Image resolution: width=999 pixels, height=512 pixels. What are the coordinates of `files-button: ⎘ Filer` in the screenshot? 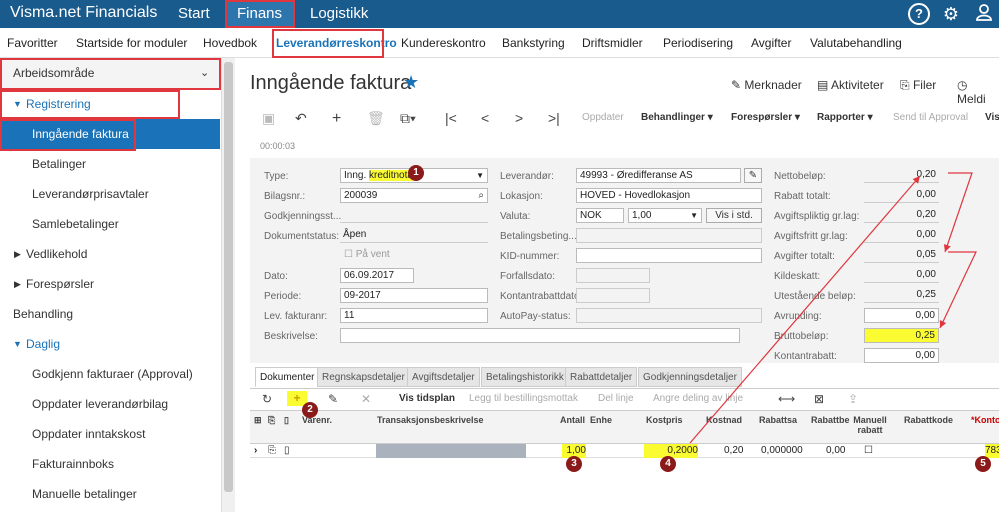 It's located at (918, 85).